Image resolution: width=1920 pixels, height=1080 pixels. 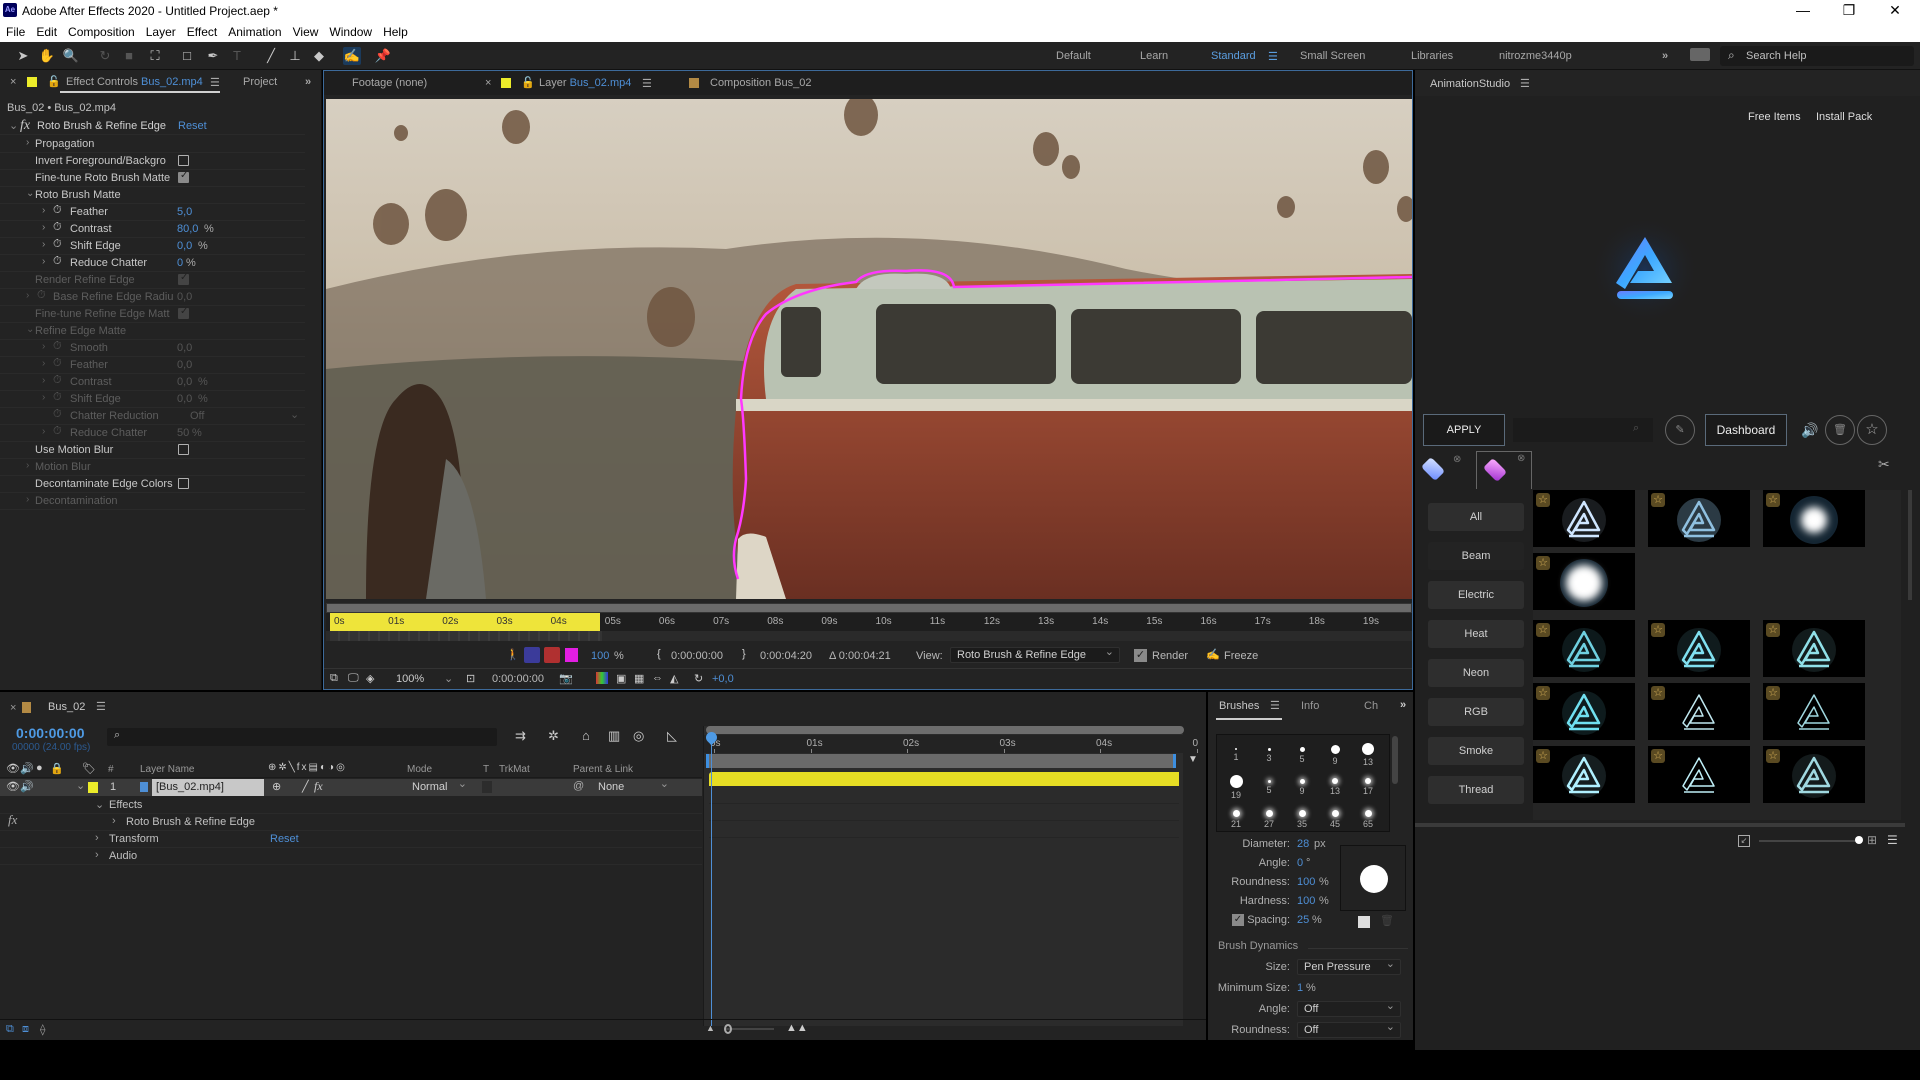 What do you see at coordinates (152, 178) in the screenshot?
I see `effect-property-row: Fine-tune Roto Brush Matte` at bounding box center [152, 178].